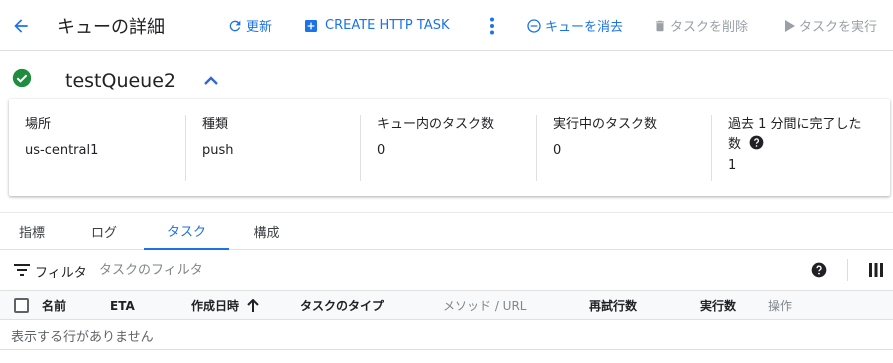 The height and width of the screenshot is (363, 893). What do you see at coordinates (21, 305) in the screenshot?
I see `select-all-checkbox` at bounding box center [21, 305].